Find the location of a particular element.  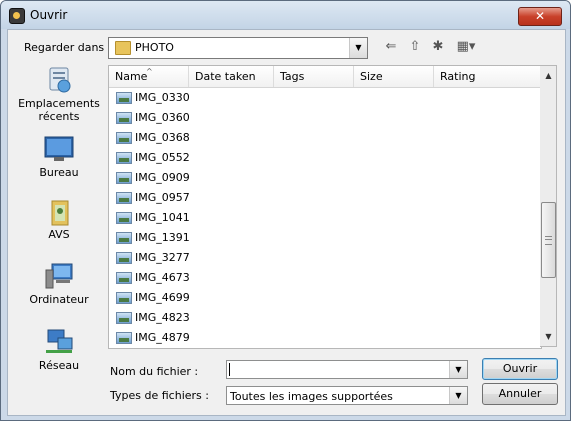

grip-icon is located at coordinates (548, 240).